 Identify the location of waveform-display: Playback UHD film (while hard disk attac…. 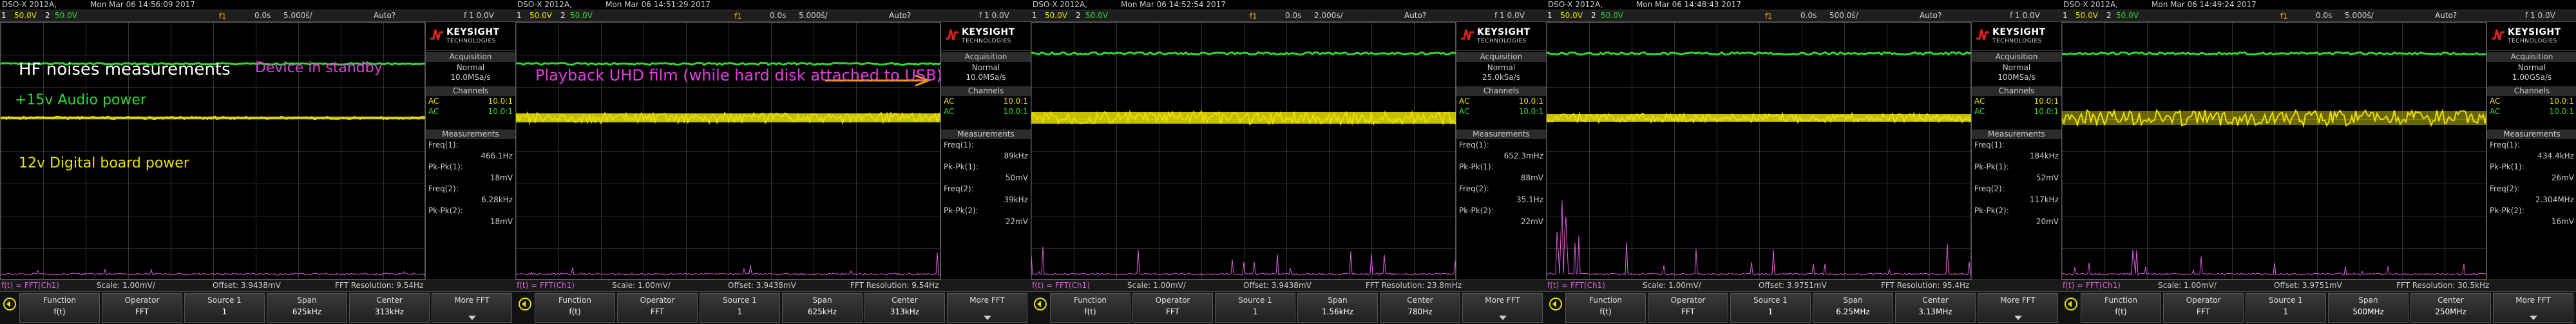
(728, 151).